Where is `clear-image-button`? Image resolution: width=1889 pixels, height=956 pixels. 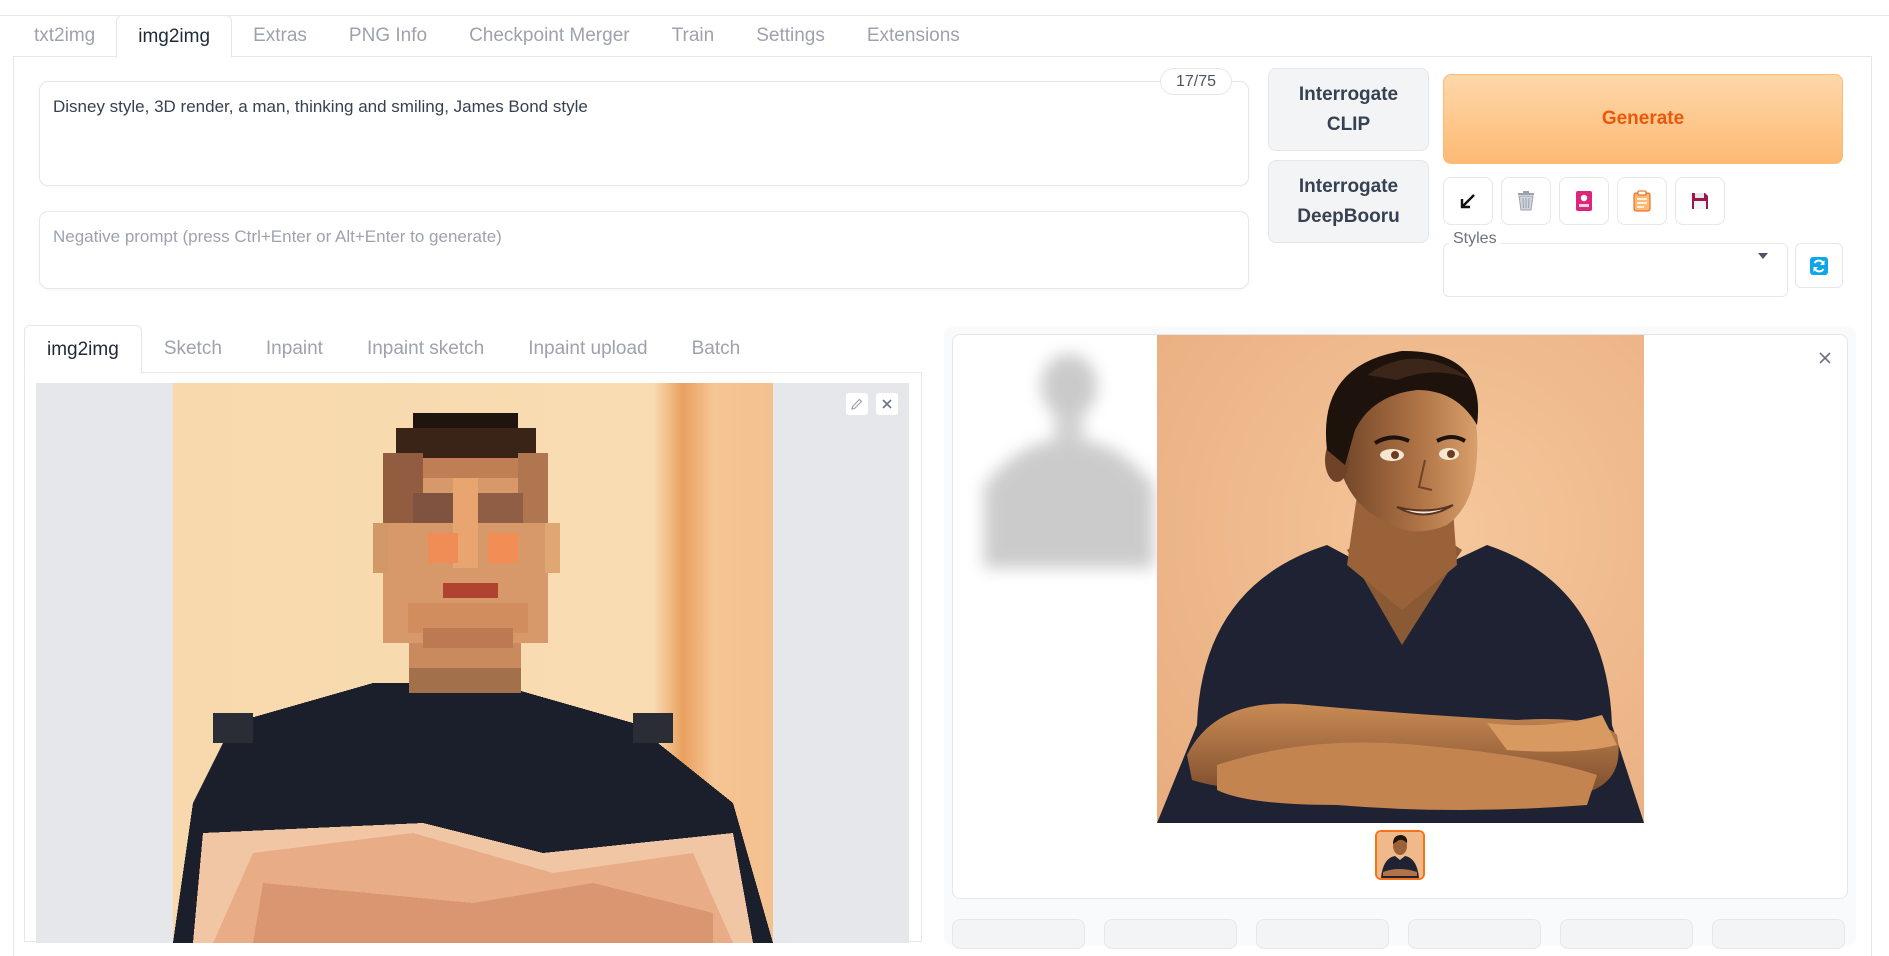 clear-image-button is located at coordinates (887, 404).